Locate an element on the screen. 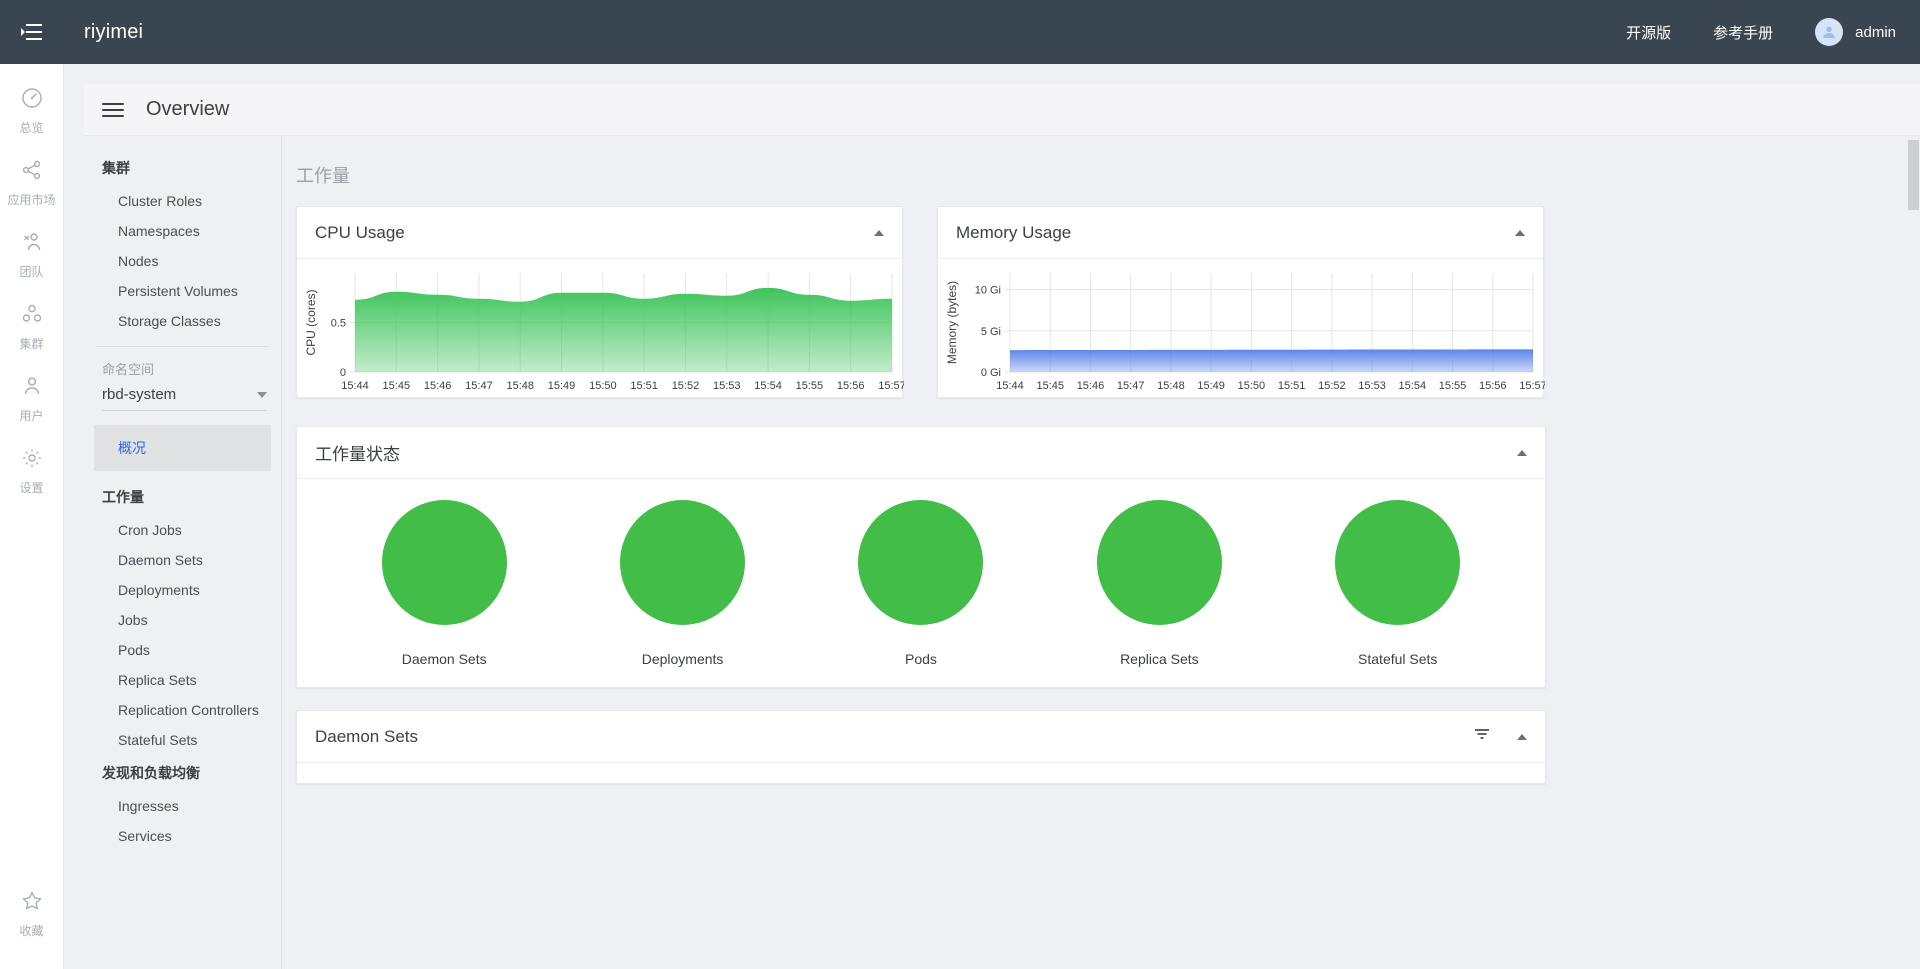 This screenshot has height=969, width=1920. y-tick-label: 5 Gi is located at coordinates (991, 332).